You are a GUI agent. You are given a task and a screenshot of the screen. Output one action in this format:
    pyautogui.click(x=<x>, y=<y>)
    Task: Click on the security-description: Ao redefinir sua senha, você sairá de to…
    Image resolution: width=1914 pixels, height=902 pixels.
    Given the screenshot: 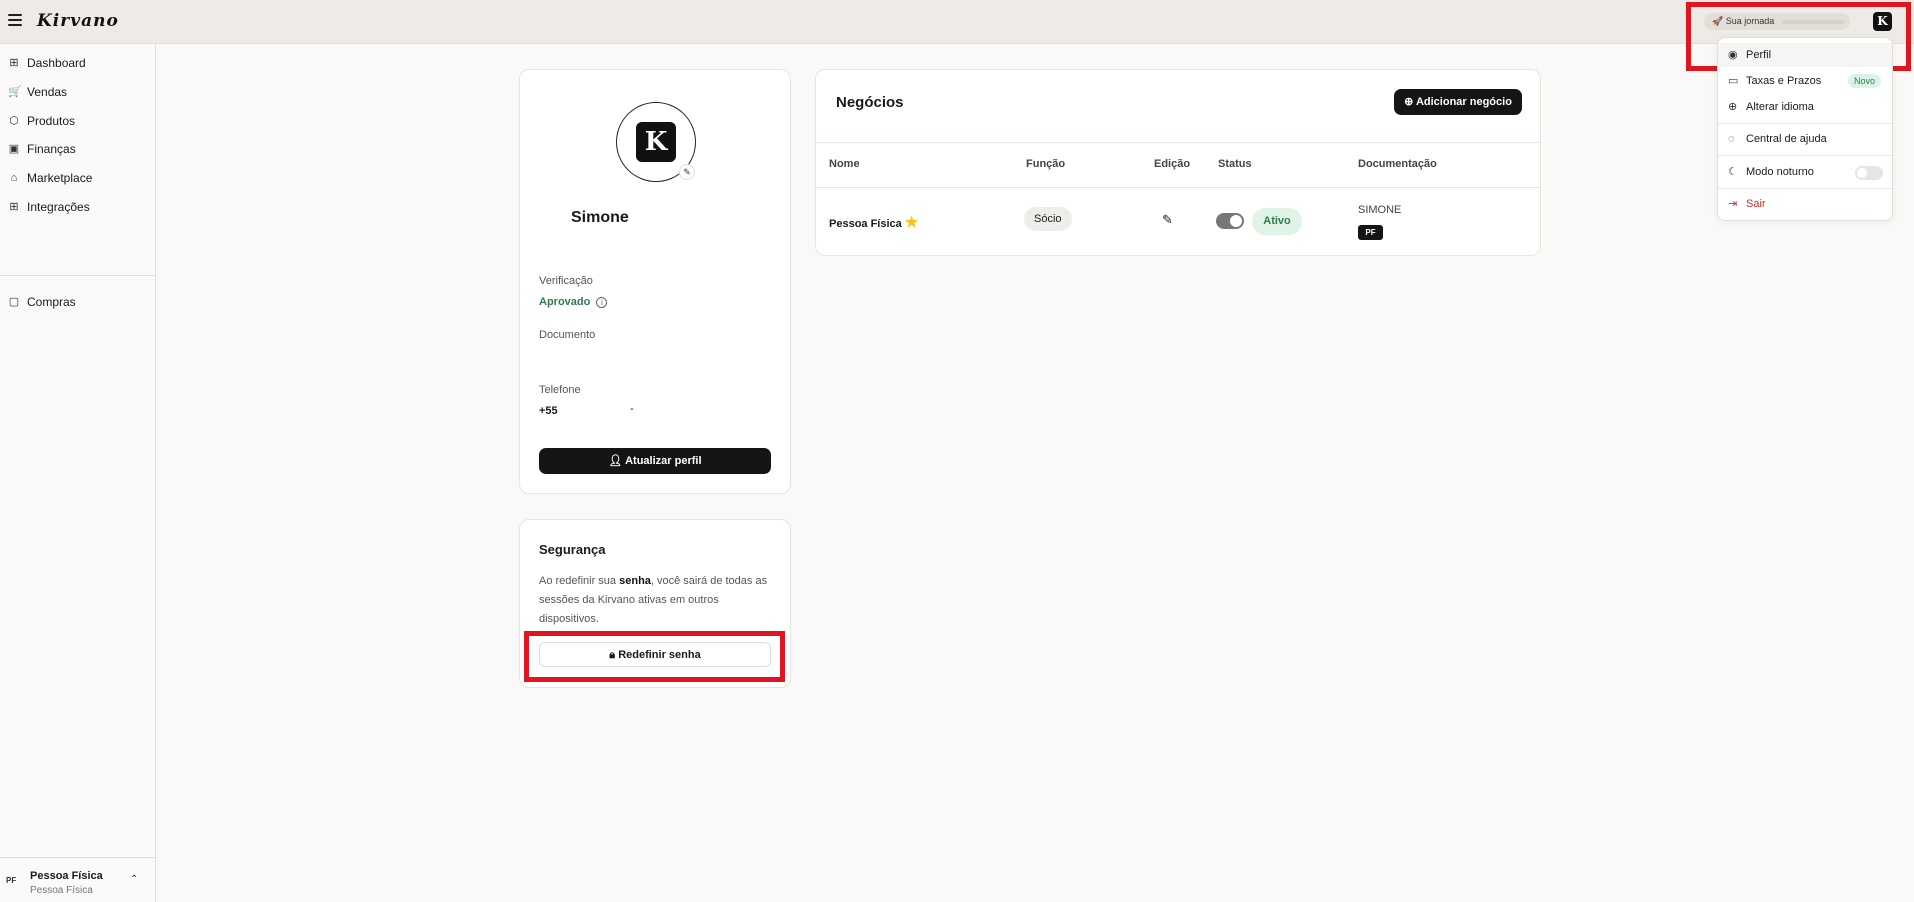 What is the action you would take?
    pyautogui.click(x=657, y=600)
    